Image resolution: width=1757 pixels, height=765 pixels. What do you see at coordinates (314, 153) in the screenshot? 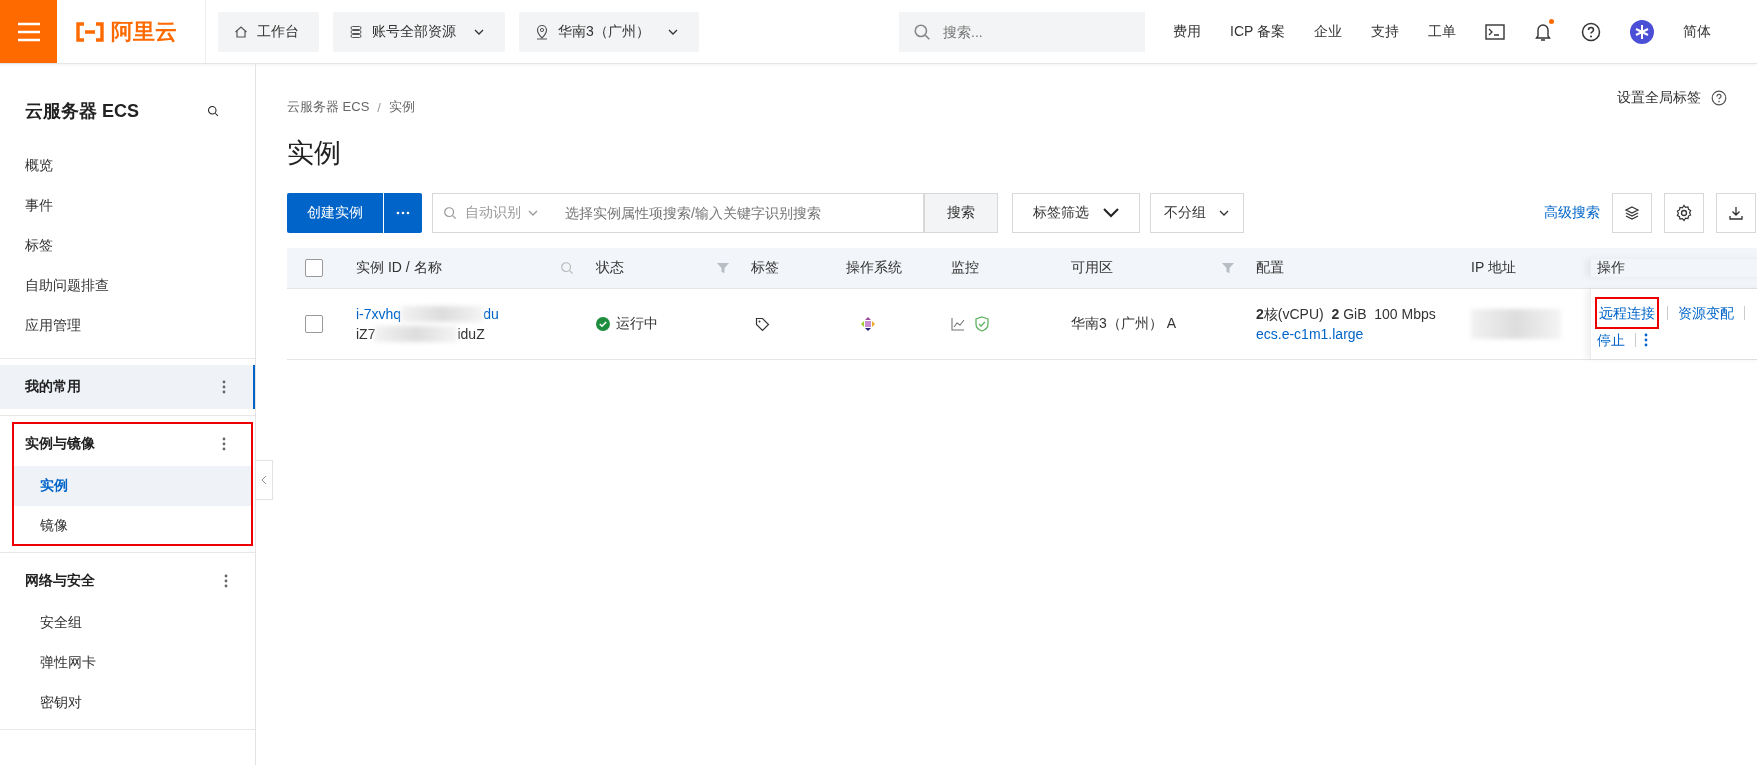
I see `page-title: 实例` at bounding box center [314, 153].